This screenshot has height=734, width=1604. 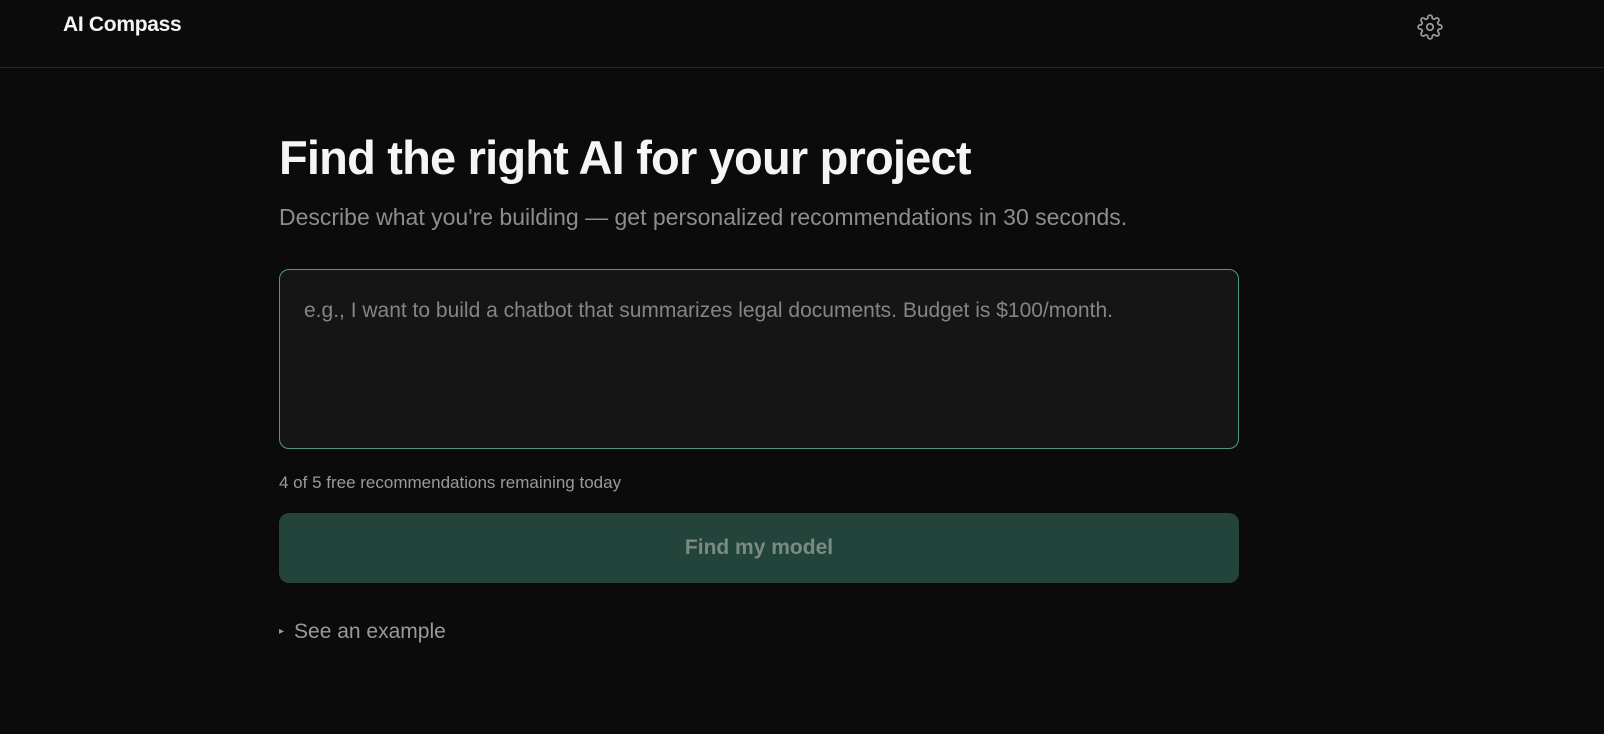 I want to click on project-description-input, so click(x=759, y=359).